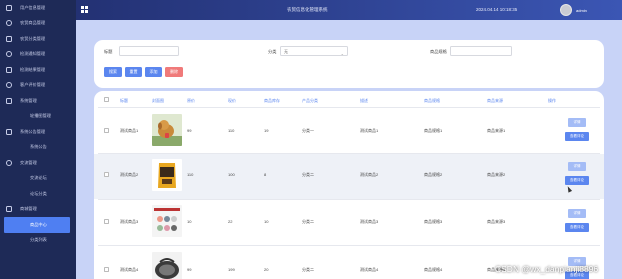 This screenshot has height=279, width=622. Describe the element at coordinates (133, 72) in the screenshot. I see `reset-button: 重置` at that location.